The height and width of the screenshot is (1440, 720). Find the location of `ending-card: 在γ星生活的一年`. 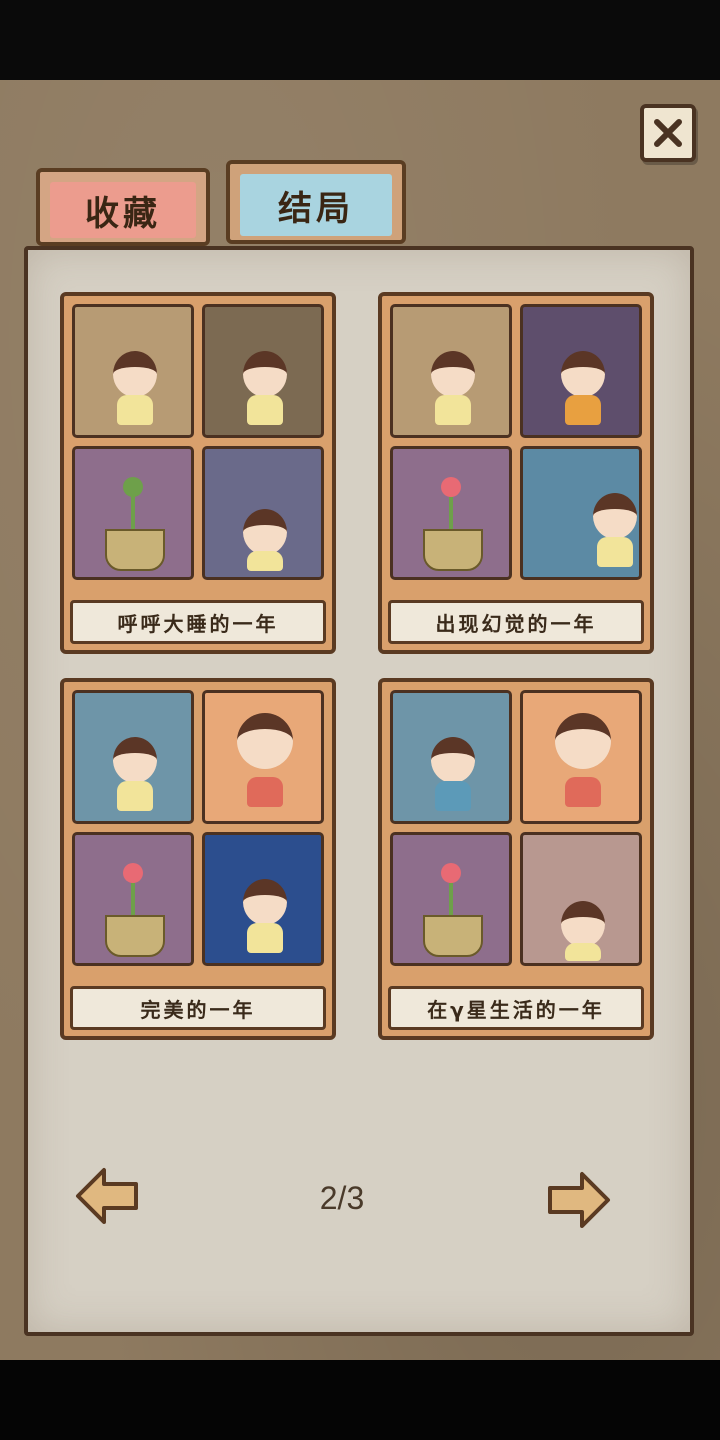

ending-card: 在γ星生活的一年 is located at coordinates (516, 859).